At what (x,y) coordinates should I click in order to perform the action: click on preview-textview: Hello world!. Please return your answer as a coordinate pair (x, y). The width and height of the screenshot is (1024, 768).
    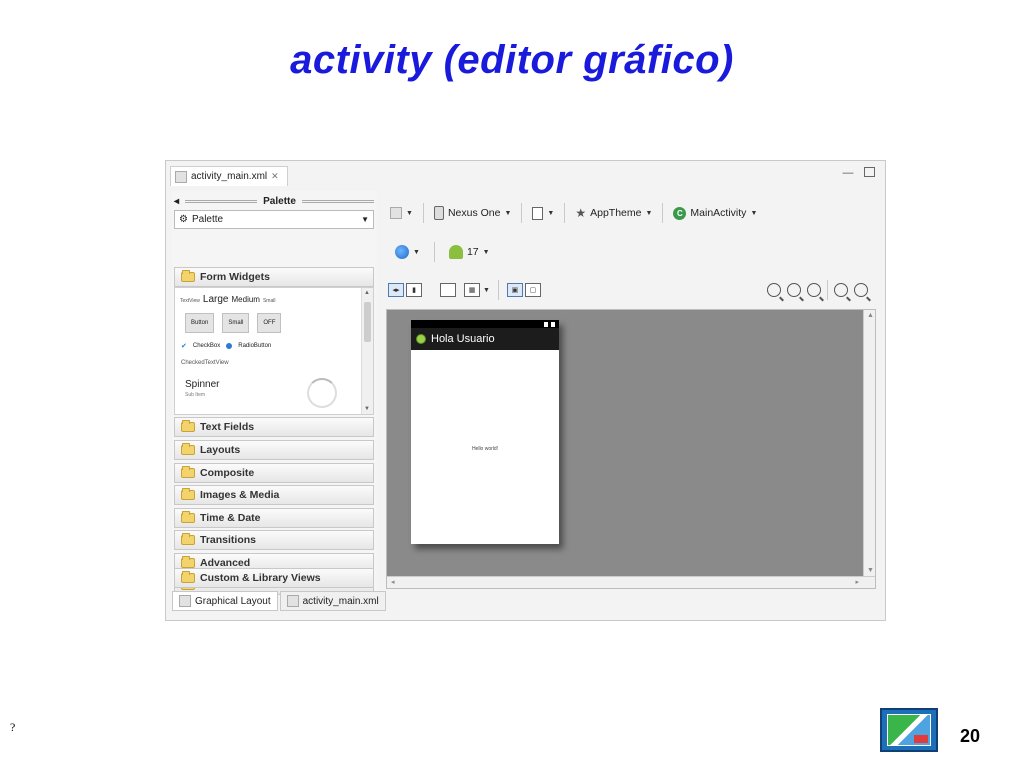
    Looking at the image, I should click on (485, 449).